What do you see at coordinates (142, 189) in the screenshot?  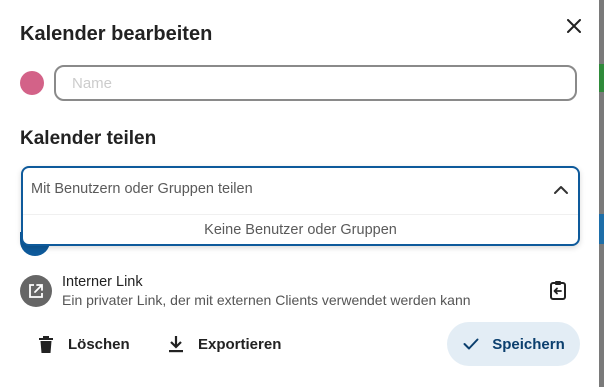 I see `share-search-input: Mit Benutzern oder Gruppen teilen` at bounding box center [142, 189].